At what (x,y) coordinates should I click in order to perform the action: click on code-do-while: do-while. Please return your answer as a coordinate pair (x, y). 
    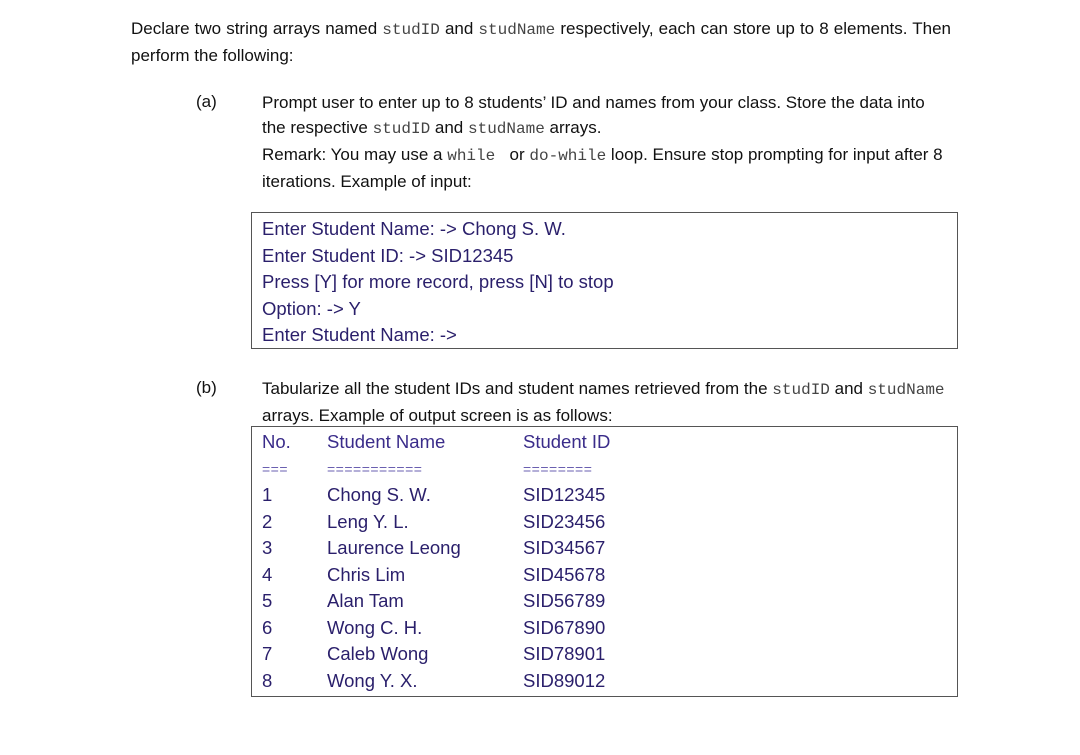
    Looking at the image, I should click on (568, 156).